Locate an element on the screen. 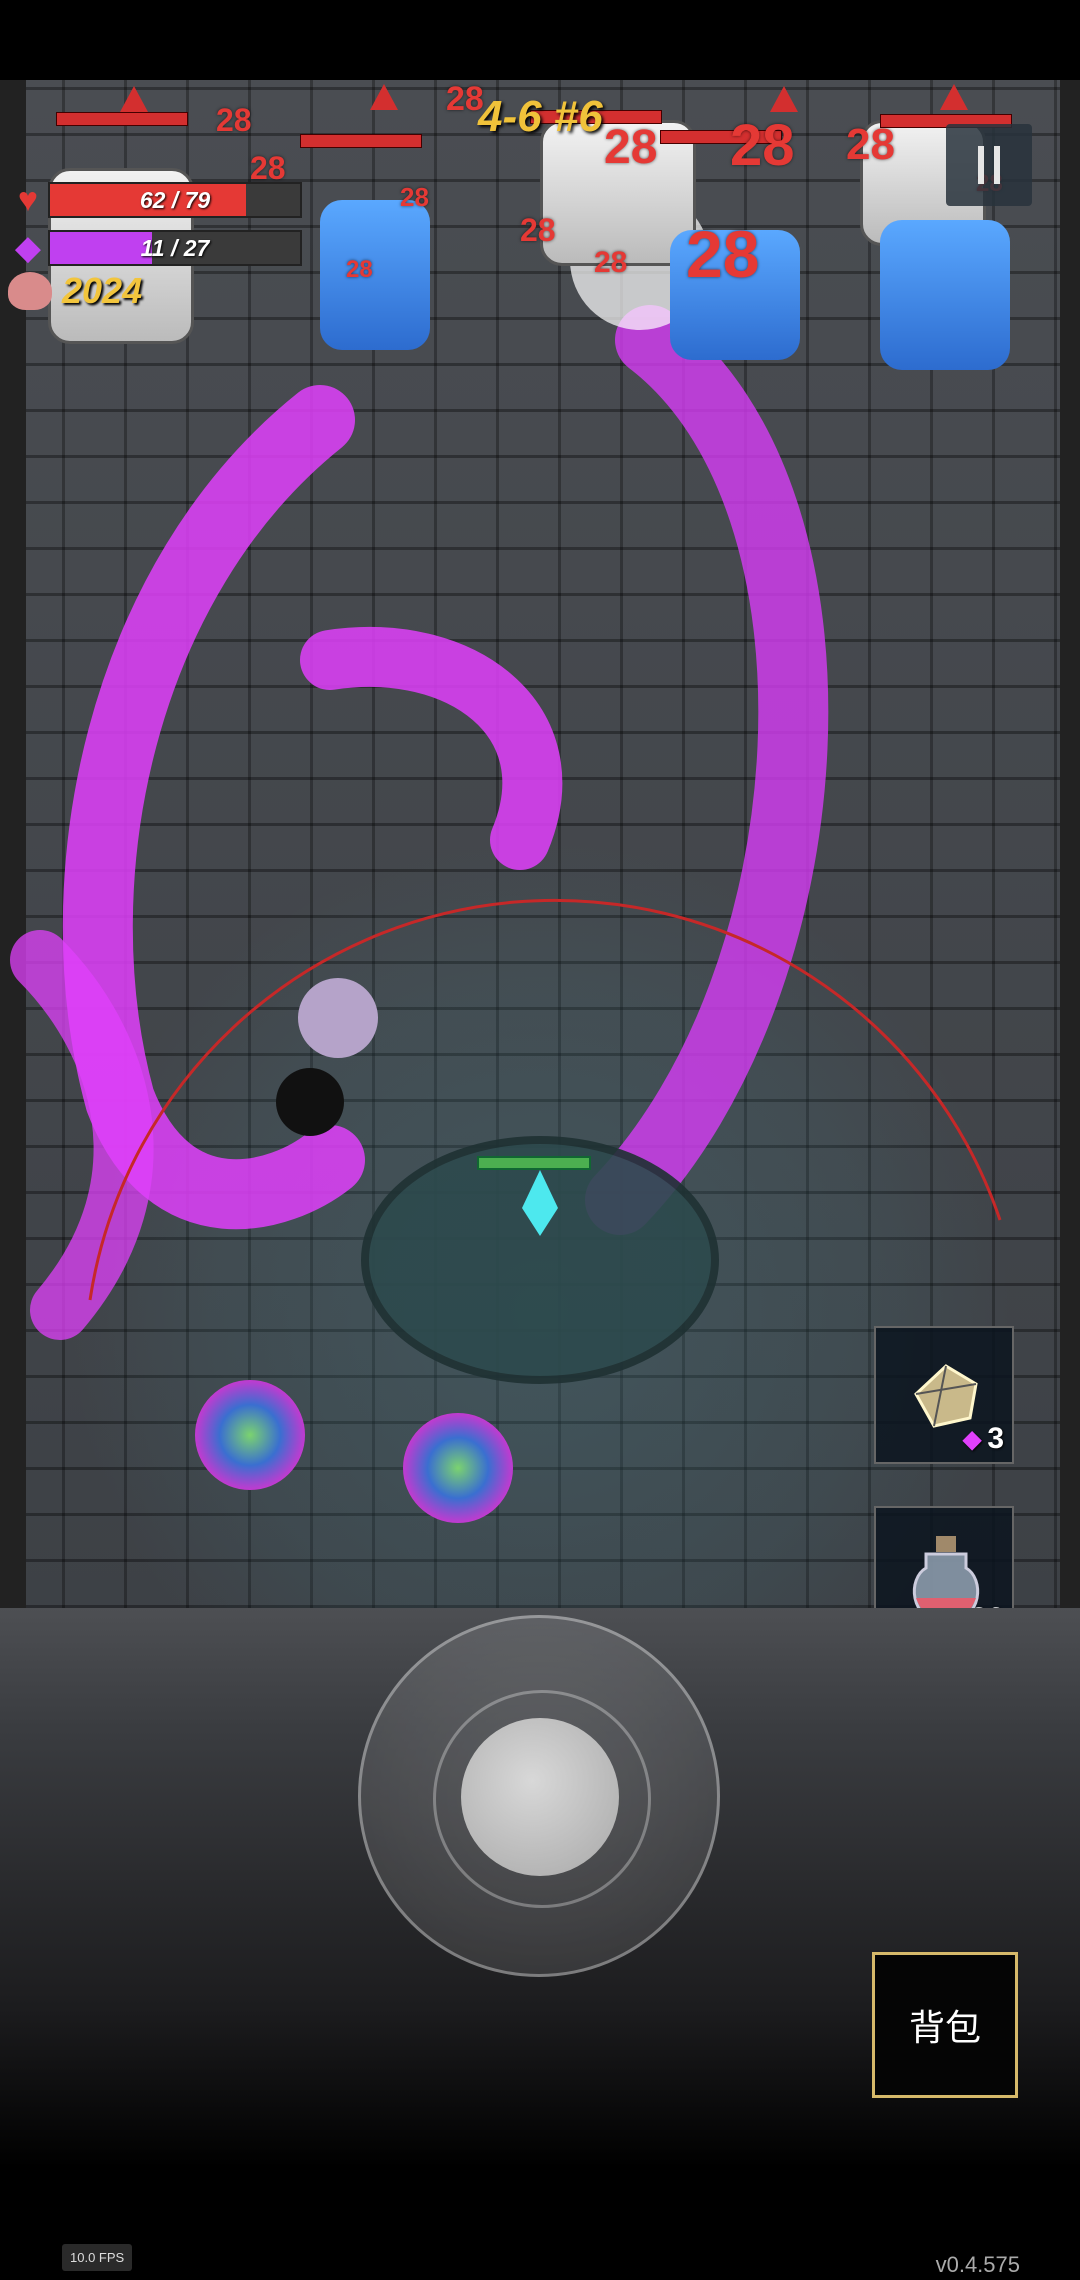  stage-indicator: 4-6 #6 is located at coordinates (540, 116).